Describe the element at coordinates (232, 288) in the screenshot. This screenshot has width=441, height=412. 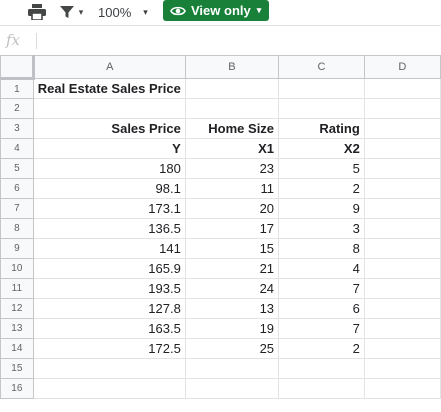
I see `cell-b11: 24` at that location.